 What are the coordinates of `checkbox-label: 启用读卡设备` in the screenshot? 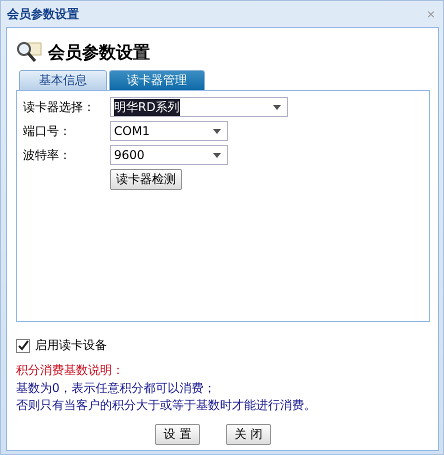 It's located at (71, 345).